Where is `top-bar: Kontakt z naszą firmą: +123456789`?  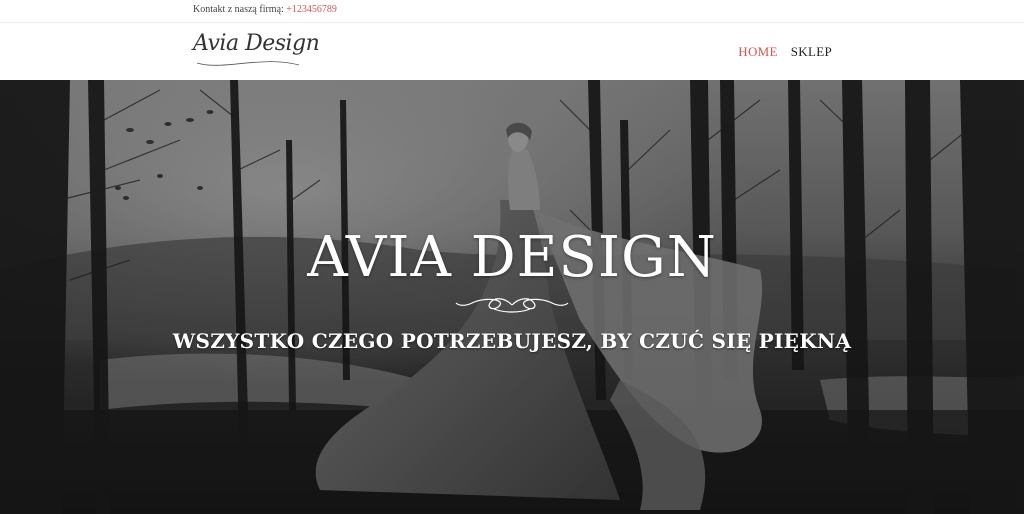
top-bar: Kontakt z naszą firmą: +123456789 is located at coordinates (512, 11).